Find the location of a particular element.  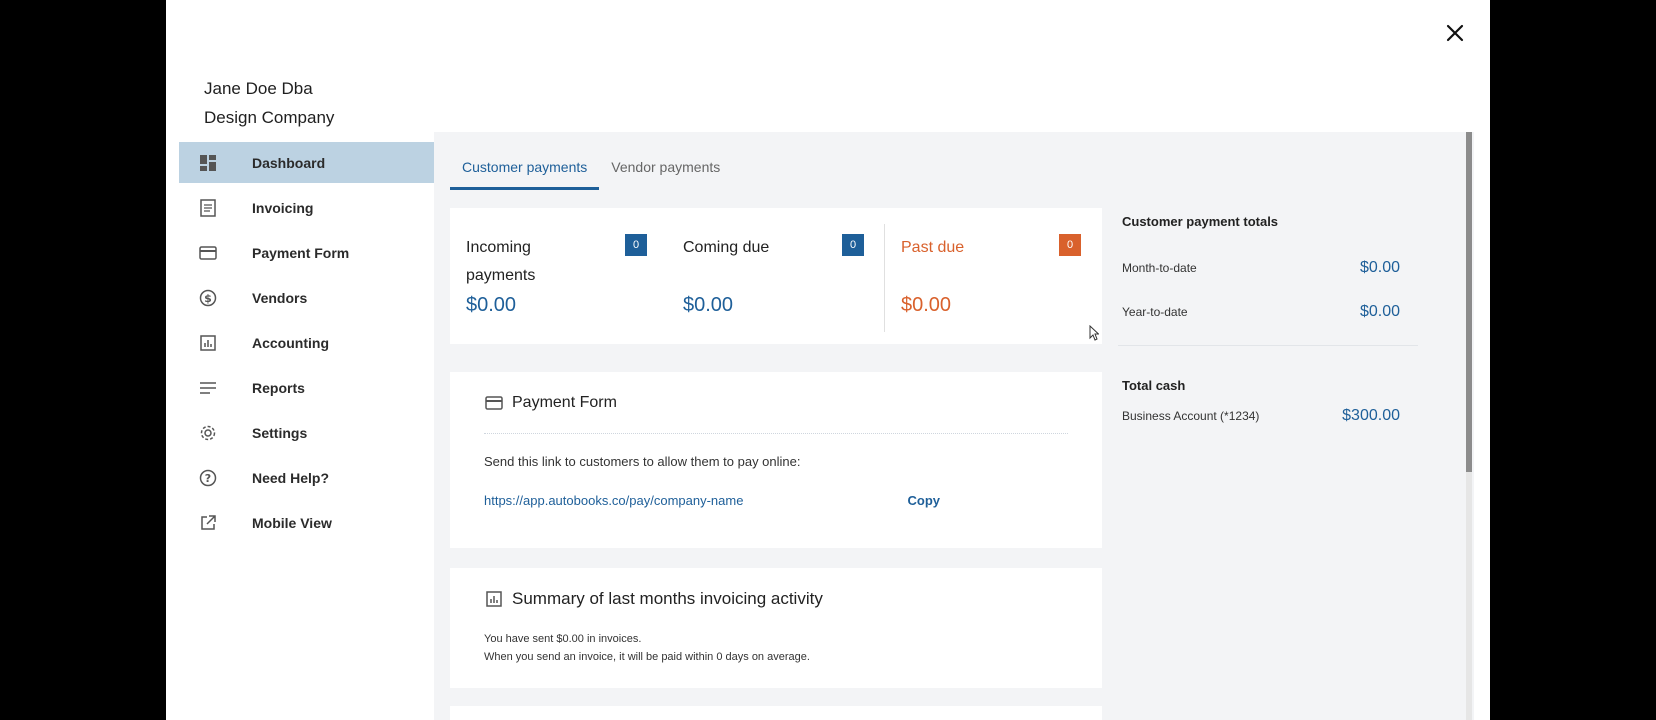

scrollbar-thumb is located at coordinates (1469, 302).